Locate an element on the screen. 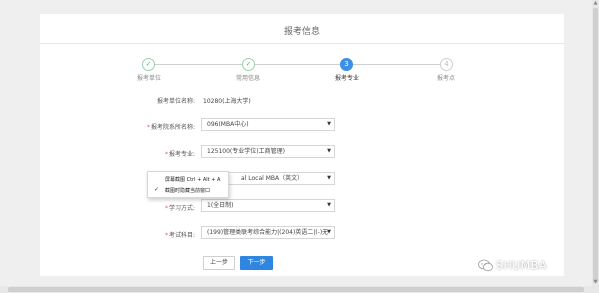 This screenshot has width=599, height=293. screenshot-context-menu: 屏幕截图 Ctrl + Alt + A ✓ 截图时隐藏当前窗口 is located at coordinates (188, 184).